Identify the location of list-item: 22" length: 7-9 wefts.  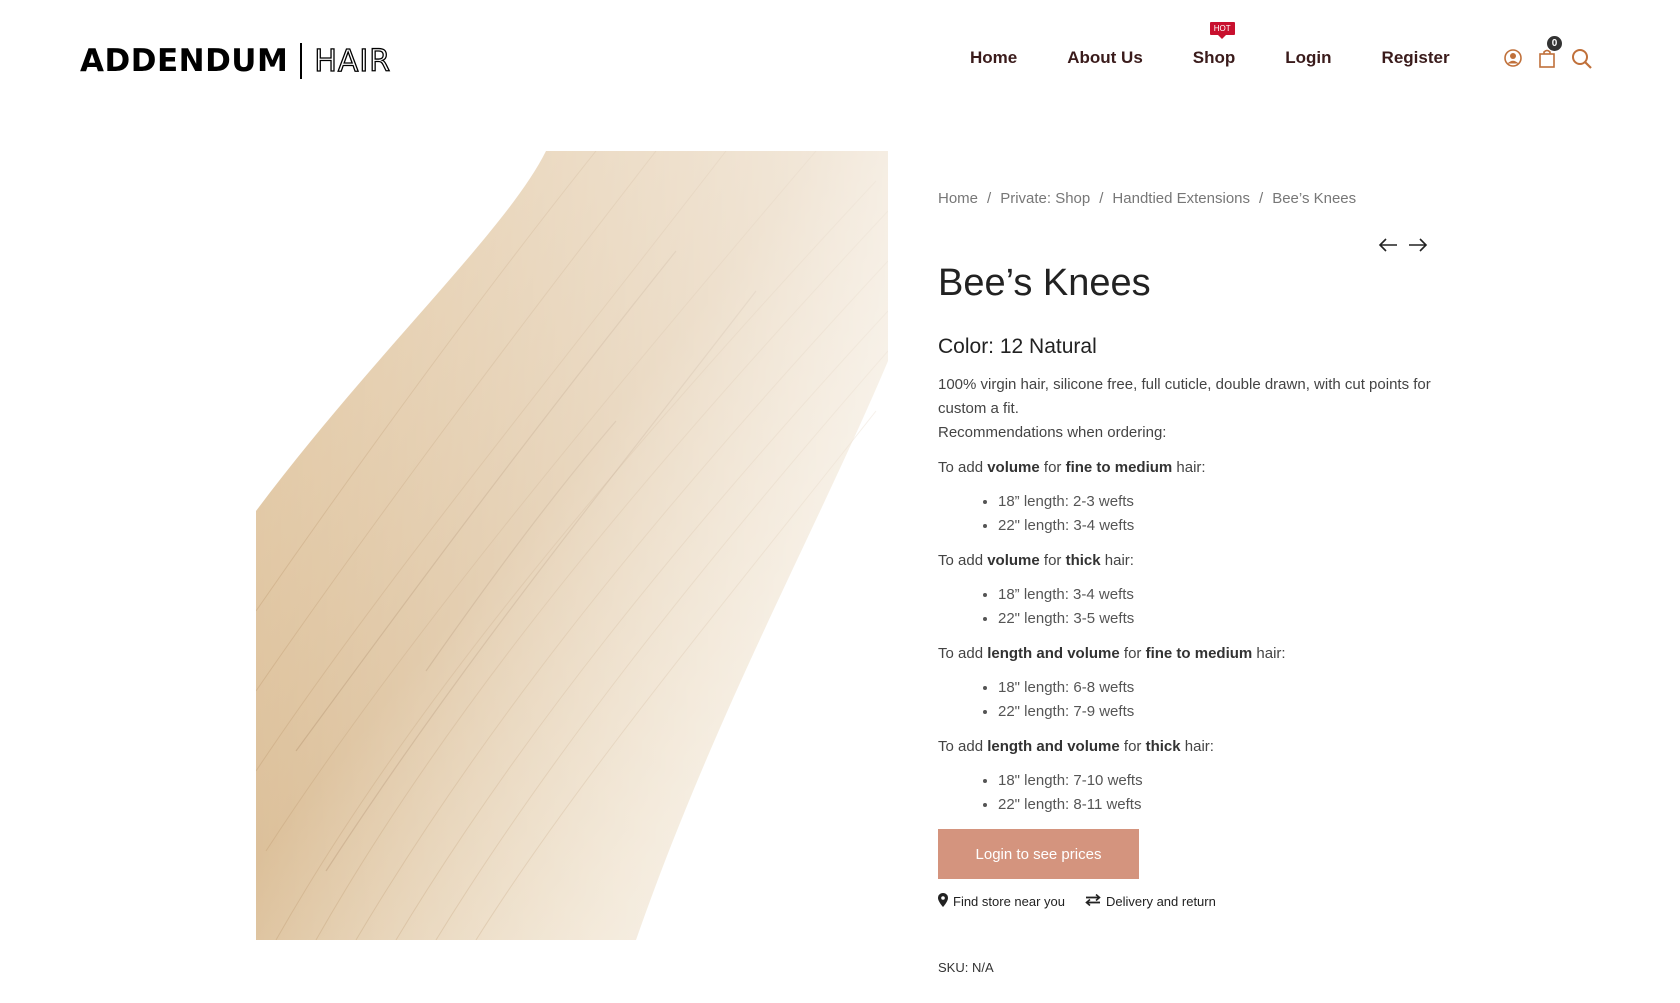
(1218, 712).